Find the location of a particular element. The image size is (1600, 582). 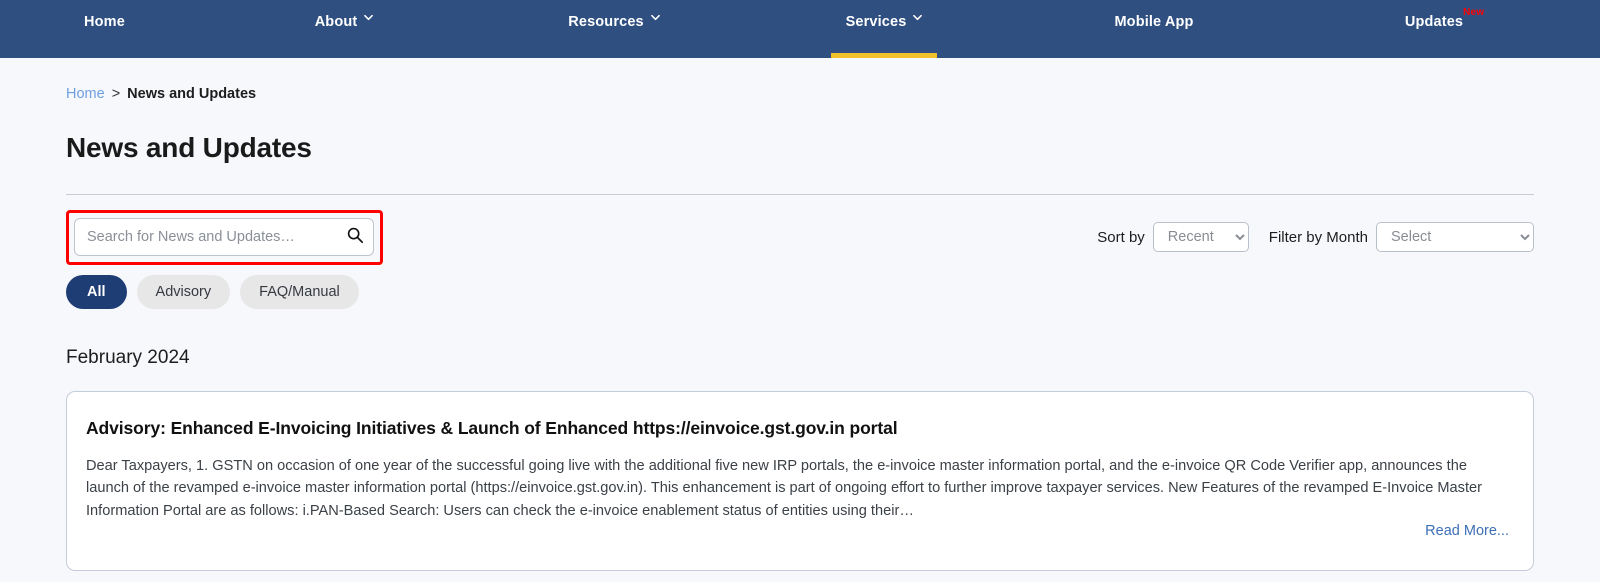

nav-item-updates-label: Updates is located at coordinates (1434, 22).